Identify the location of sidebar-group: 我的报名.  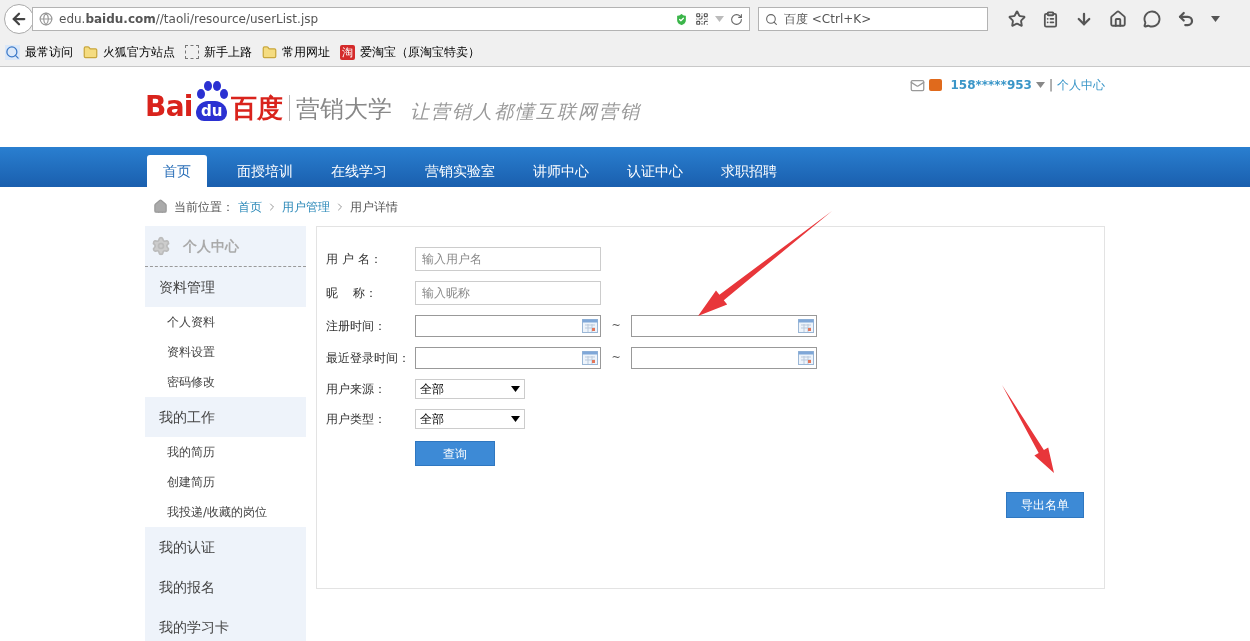
(225, 587).